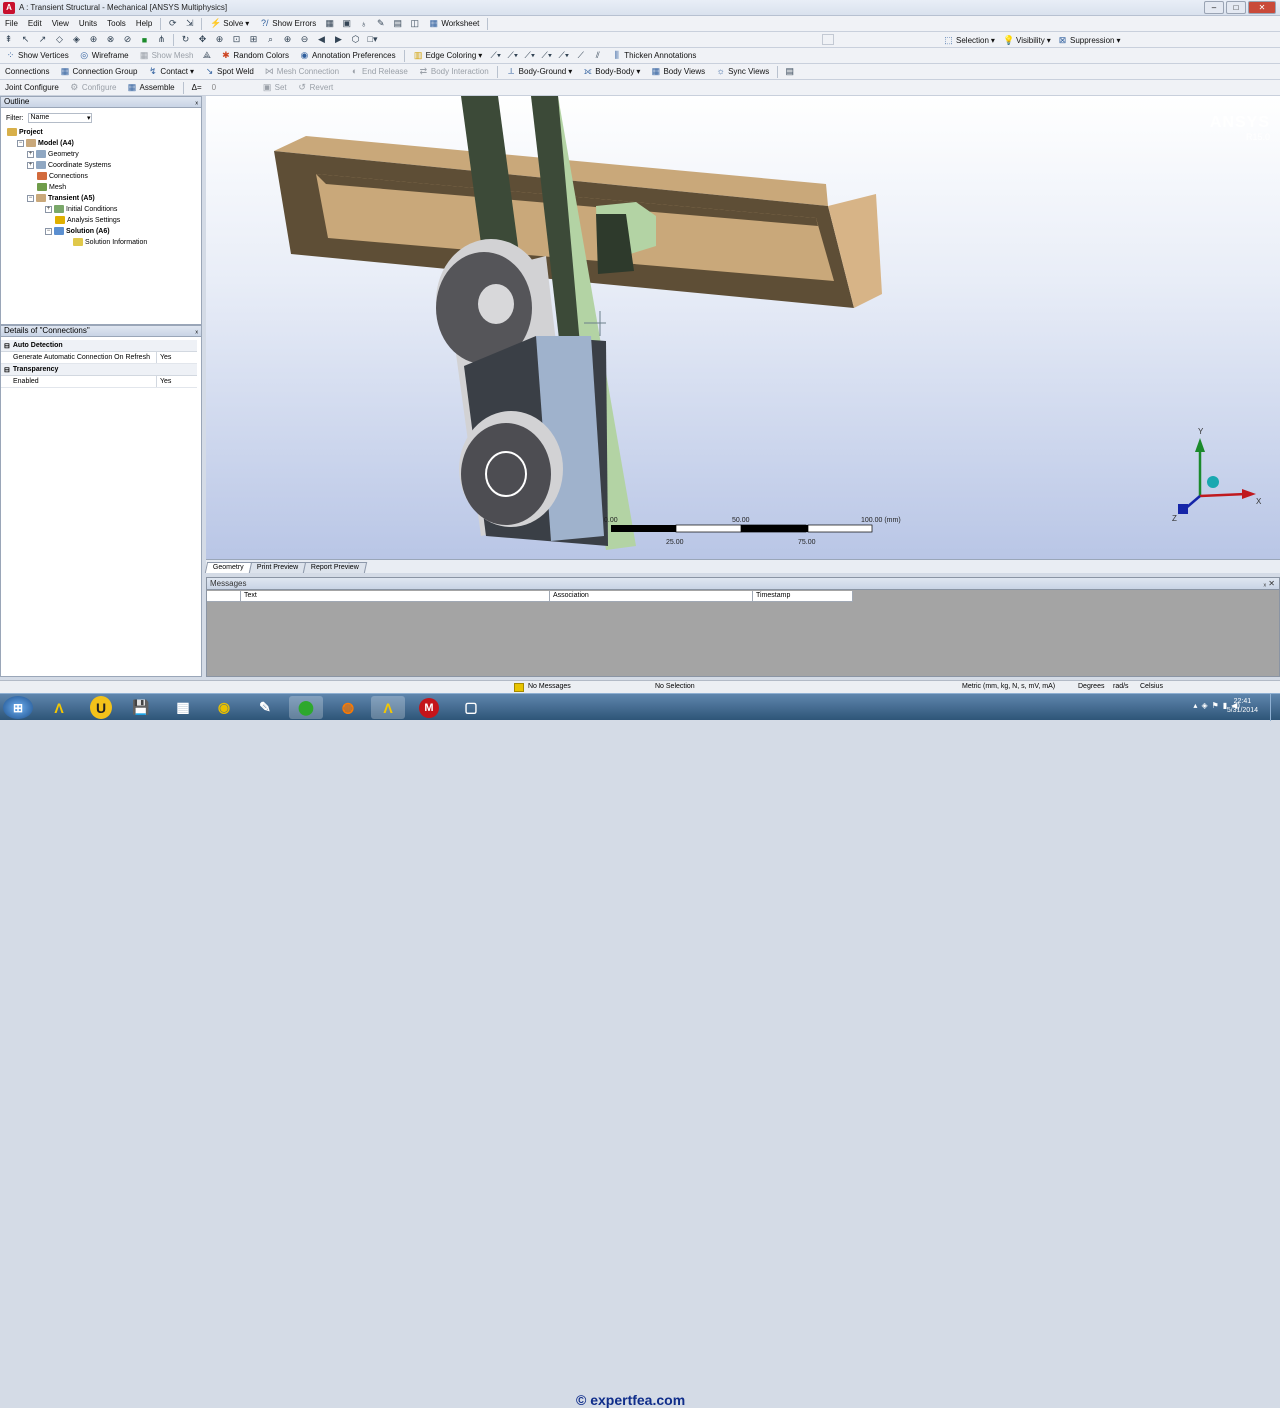 Image resolution: width=1280 pixels, height=1408 pixels. I want to click on column-timestamp: Timestamp, so click(803, 596).